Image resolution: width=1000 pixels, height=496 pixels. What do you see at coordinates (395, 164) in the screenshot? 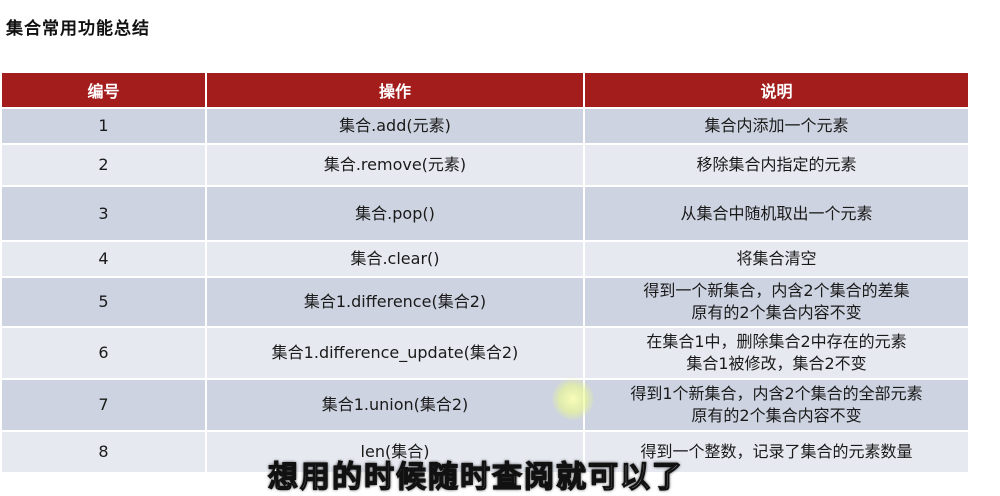
I see `row-operation: 集合.remove(元素)` at bounding box center [395, 164].